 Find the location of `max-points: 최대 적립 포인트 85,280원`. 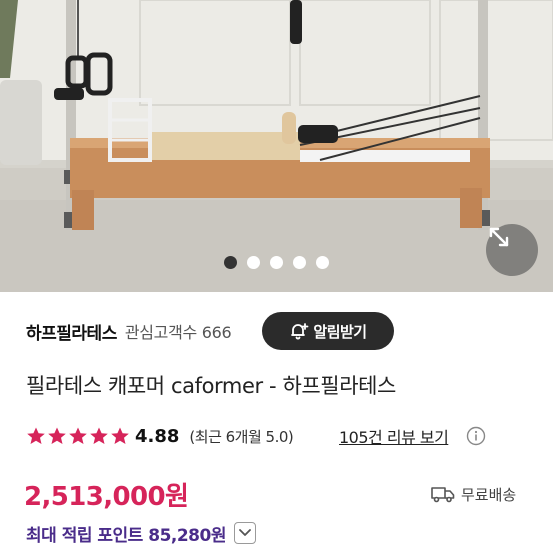

max-points: 최대 적립 포인트 85,280원 is located at coordinates (126, 535).